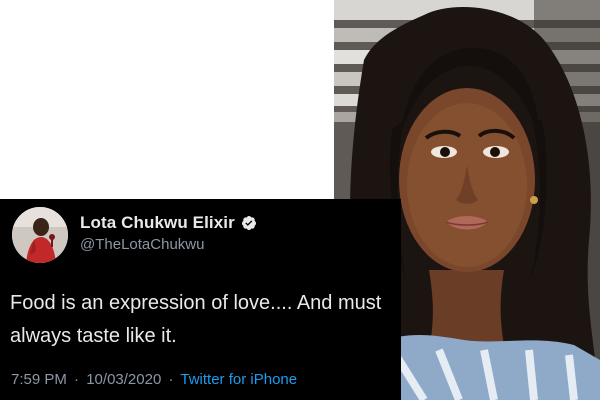  I want to click on profile-avatar, so click(40, 235).